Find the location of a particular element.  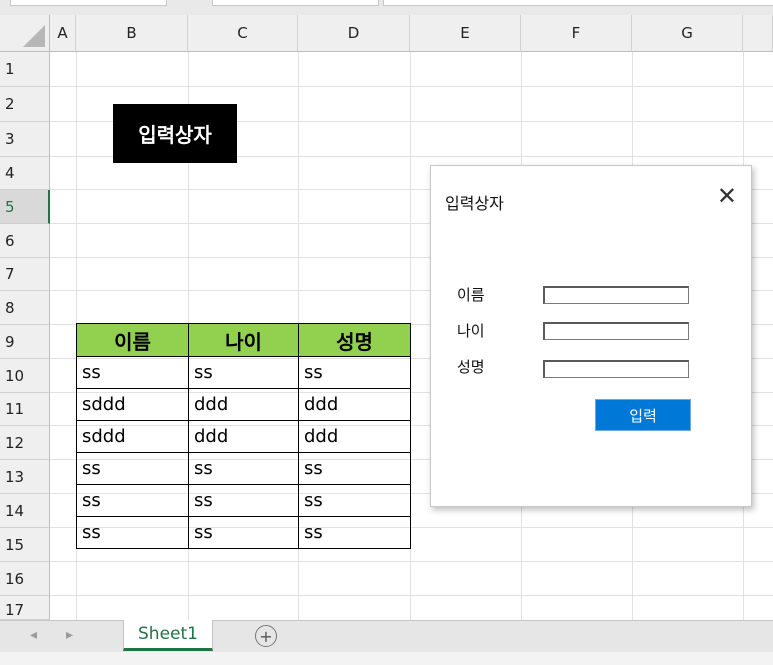

header-cell-fullname: 성명 is located at coordinates (354, 340).